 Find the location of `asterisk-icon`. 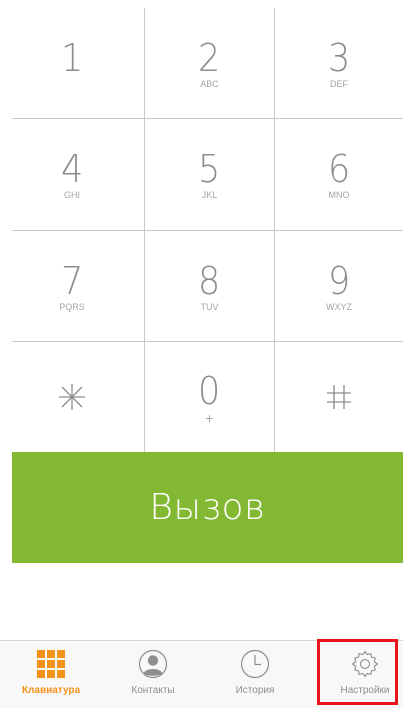

asterisk-icon is located at coordinates (72, 397).